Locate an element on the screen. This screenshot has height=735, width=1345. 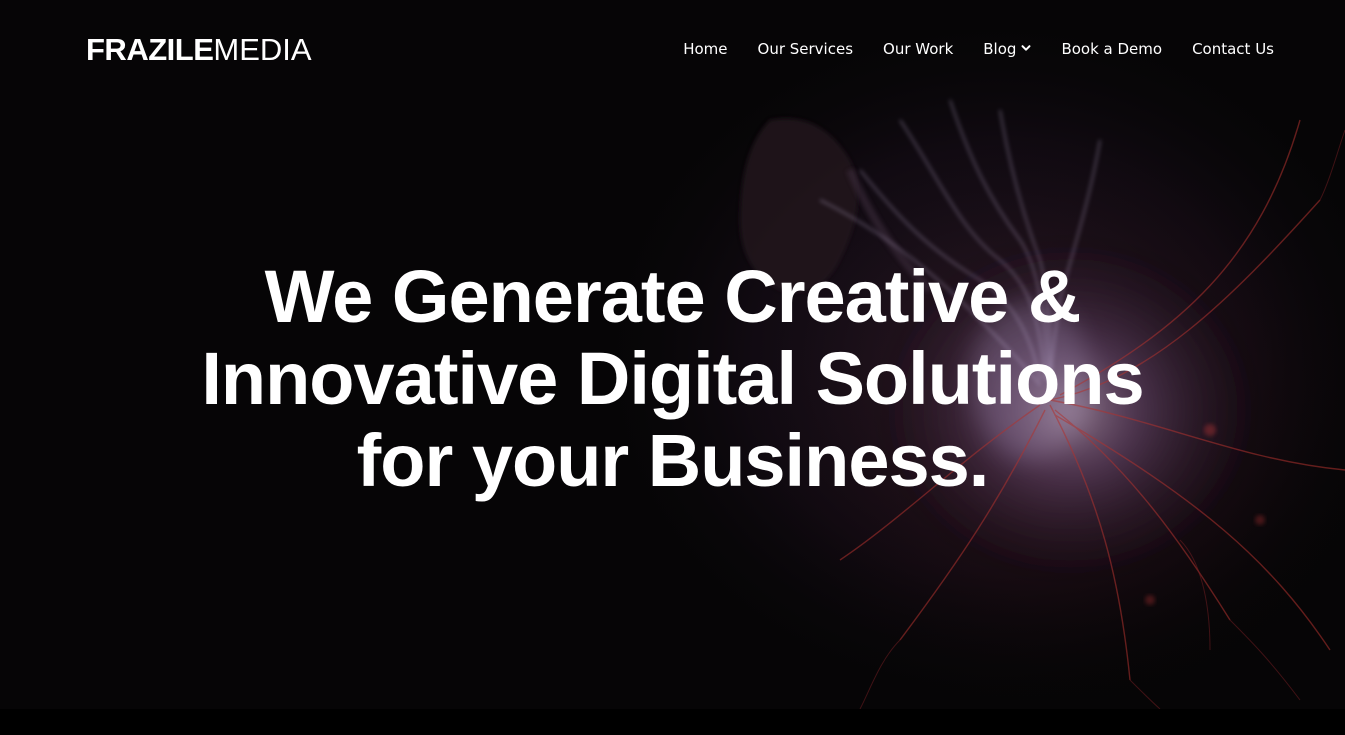
brand-logo: FRAZILEMEDIA is located at coordinates (199, 50).